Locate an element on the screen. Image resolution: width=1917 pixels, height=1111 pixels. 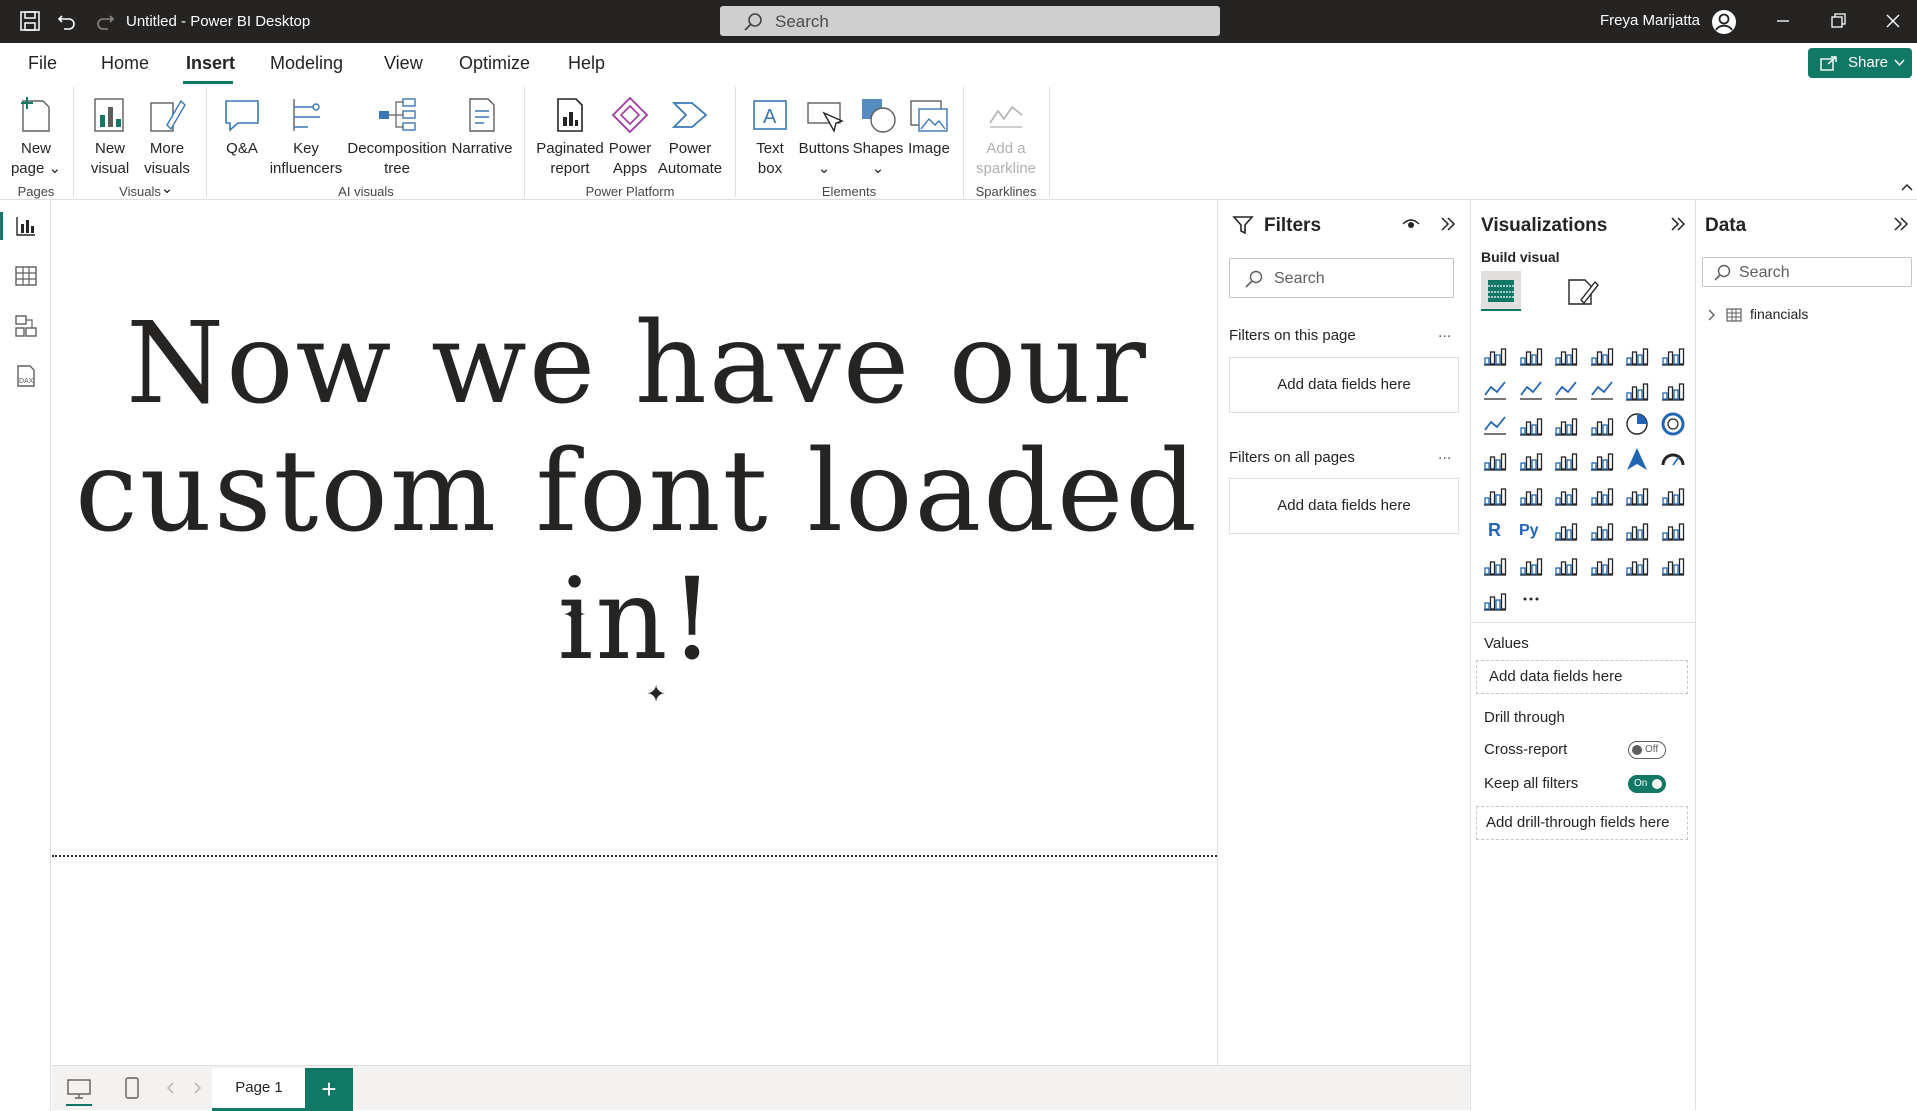
desktop-layout-icon is located at coordinates (79, 1089).